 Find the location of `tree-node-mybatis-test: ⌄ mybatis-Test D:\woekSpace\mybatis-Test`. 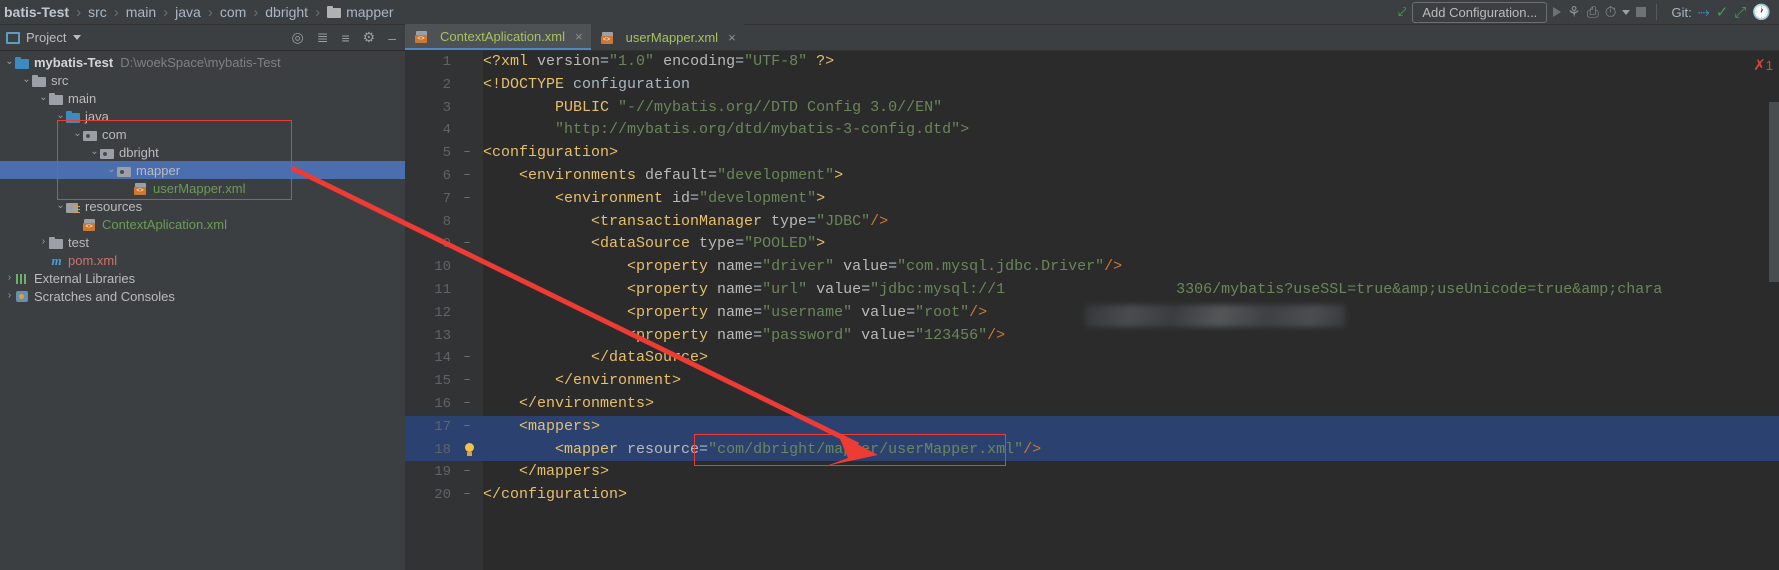

tree-node-mybatis-test: ⌄ mybatis-Test D:\woekSpace\mybatis-Test is located at coordinates (202, 62).